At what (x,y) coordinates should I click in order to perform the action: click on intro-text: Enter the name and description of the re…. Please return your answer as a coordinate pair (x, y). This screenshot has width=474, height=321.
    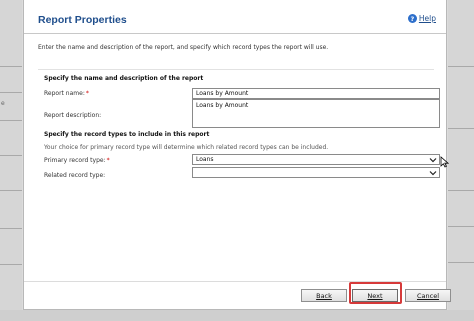
    Looking at the image, I should click on (183, 47).